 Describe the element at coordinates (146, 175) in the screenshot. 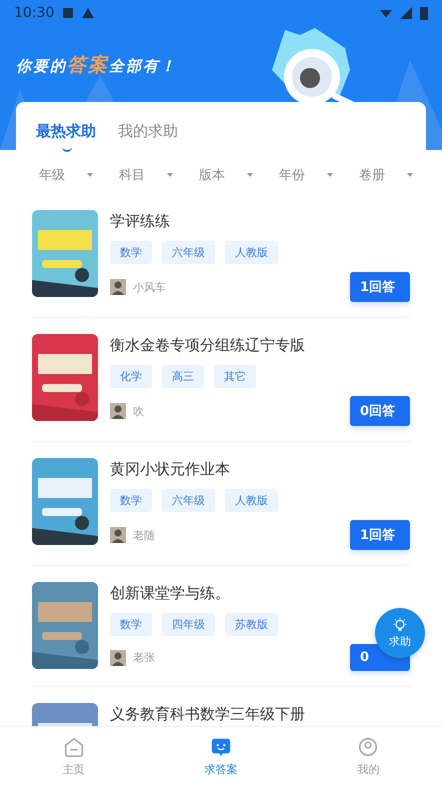

I see `filter-dropdown: 科目` at that location.